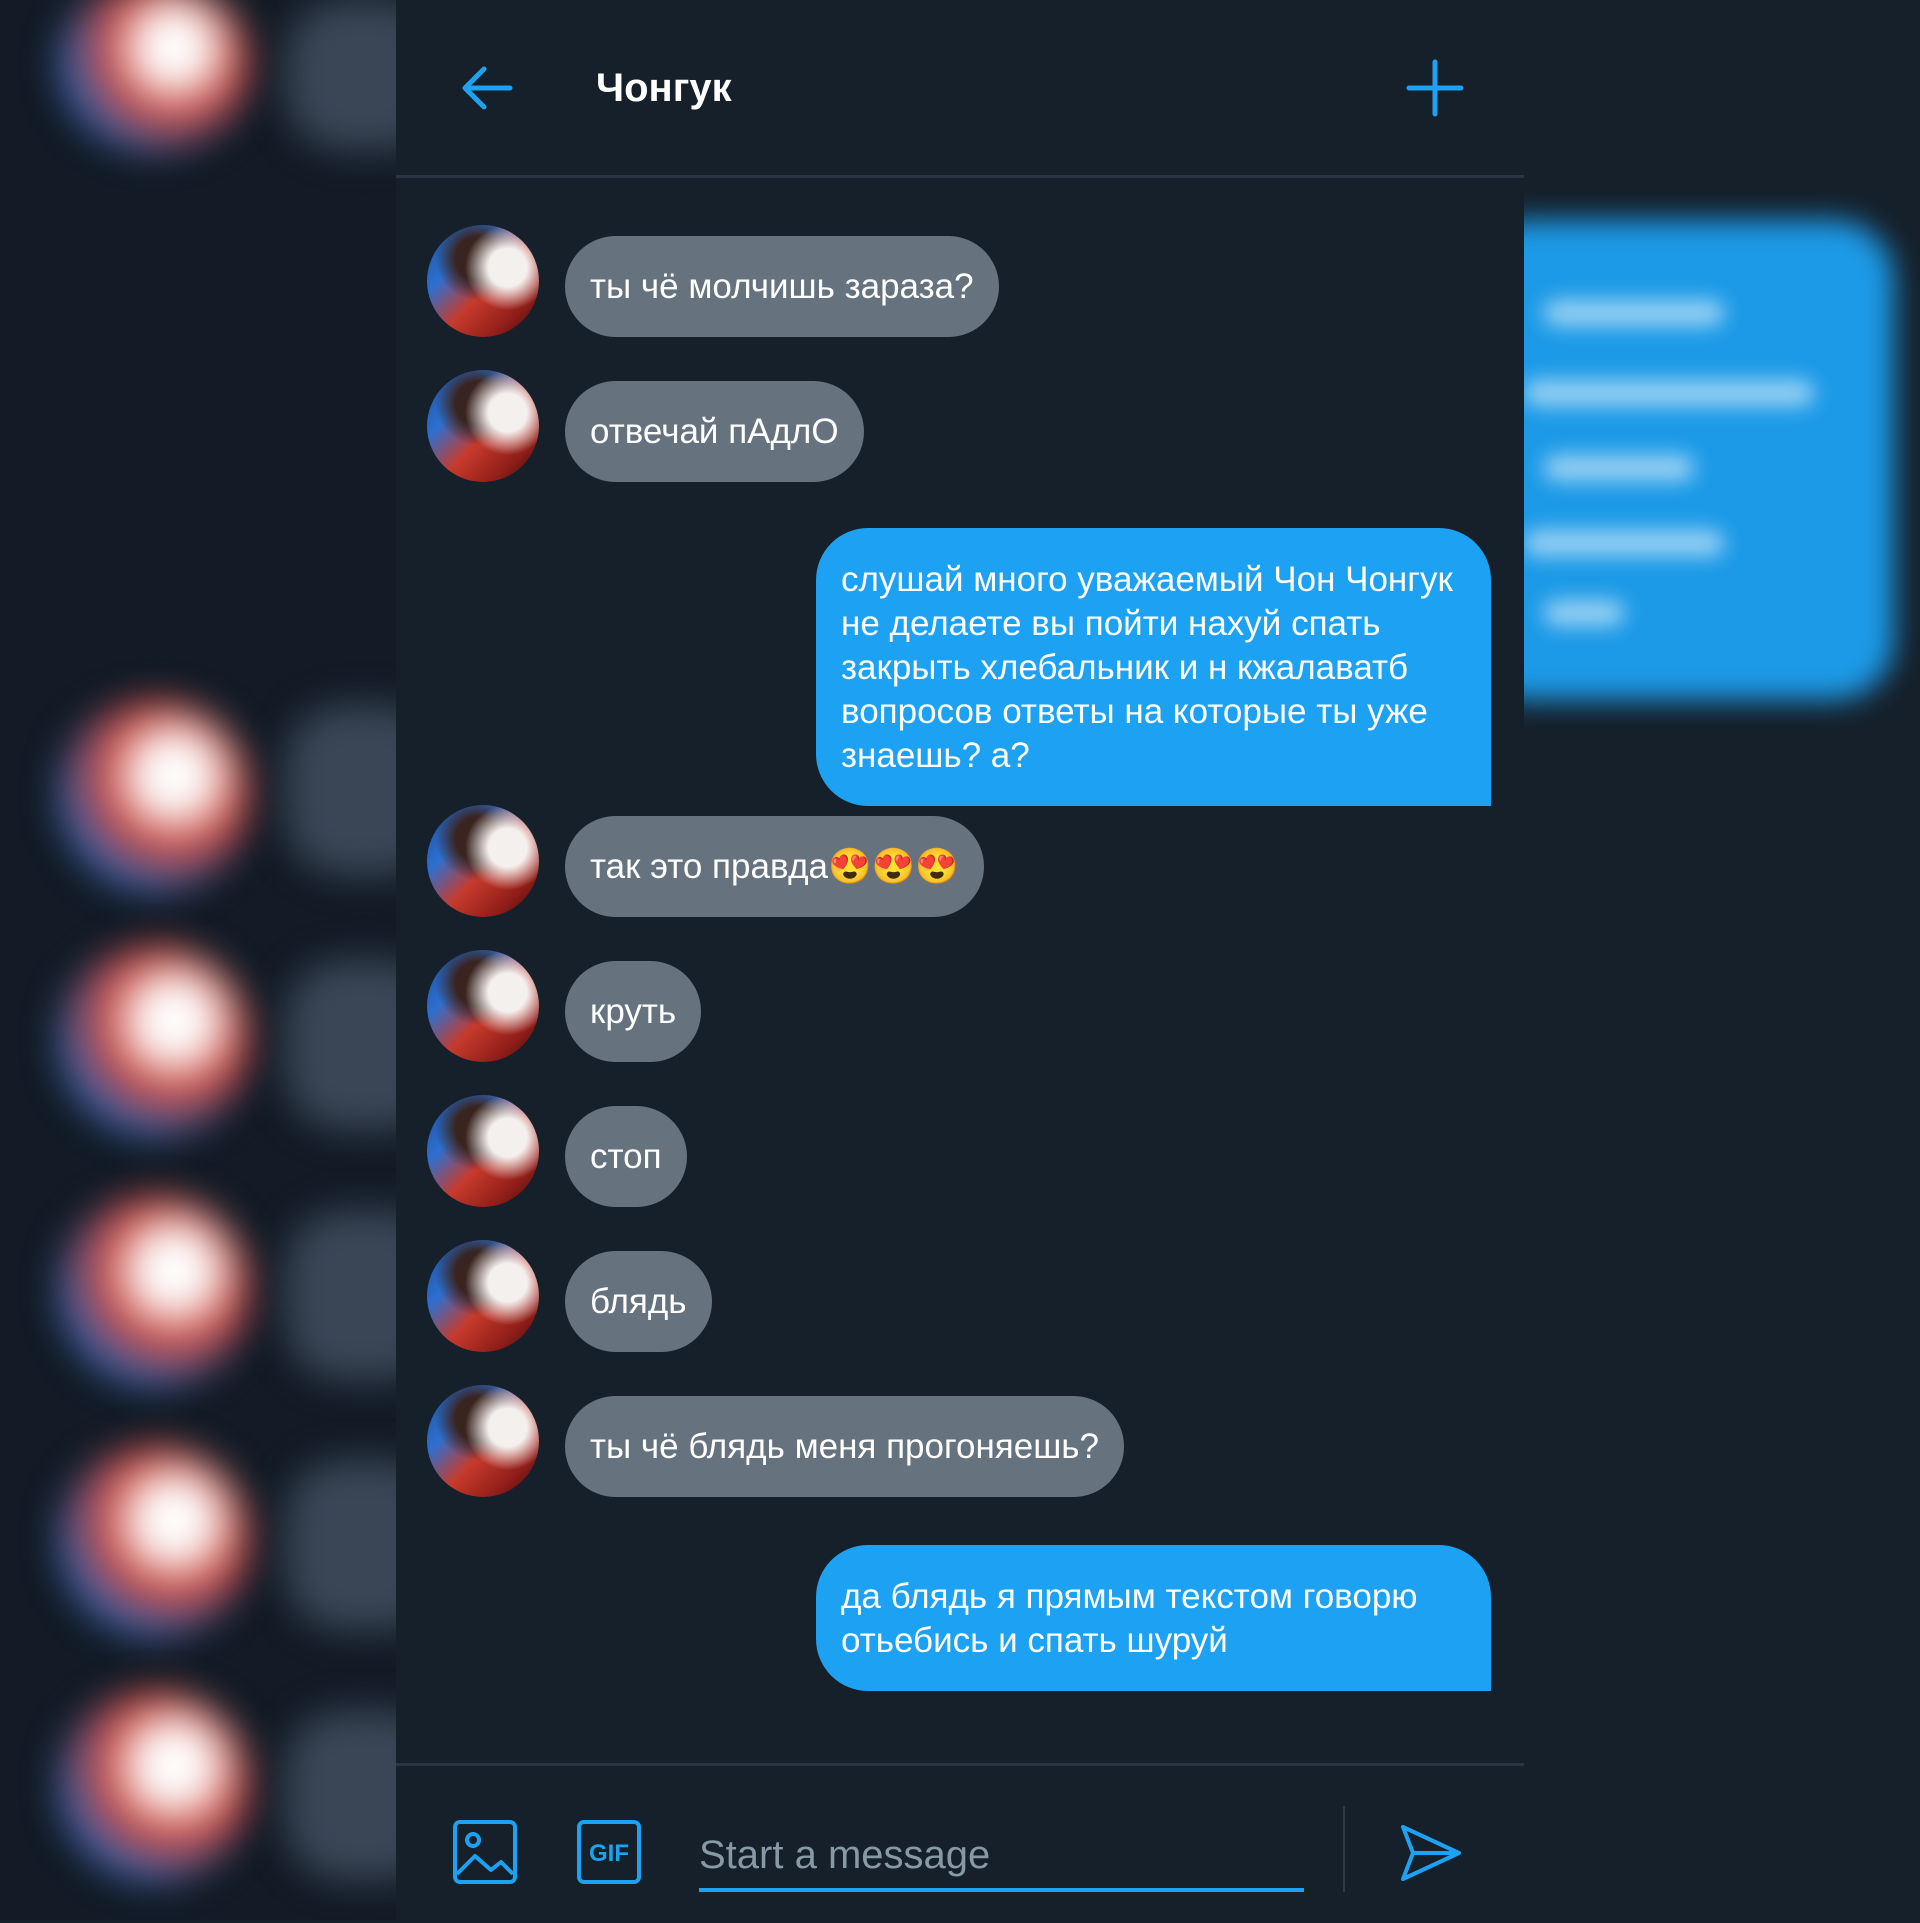 The width and height of the screenshot is (1920, 1923). What do you see at coordinates (638, 1301) in the screenshot?
I see `message-bubble-incoming: блядь` at bounding box center [638, 1301].